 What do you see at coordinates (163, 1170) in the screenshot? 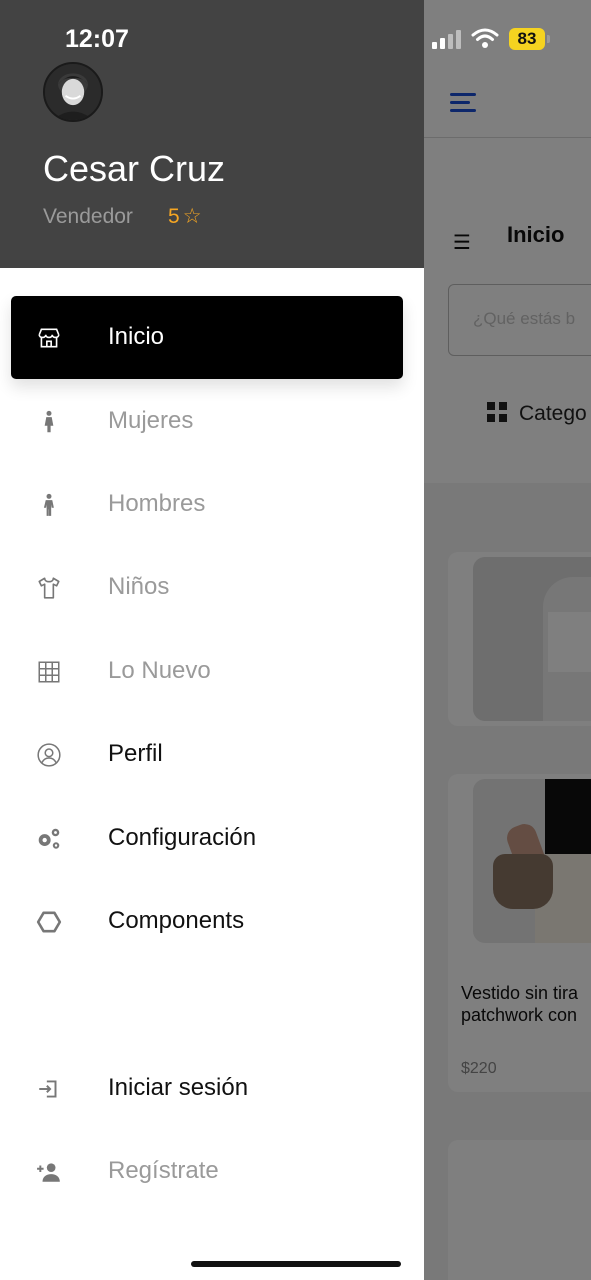
I see `menu-item-label: Regístrate` at bounding box center [163, 1170].